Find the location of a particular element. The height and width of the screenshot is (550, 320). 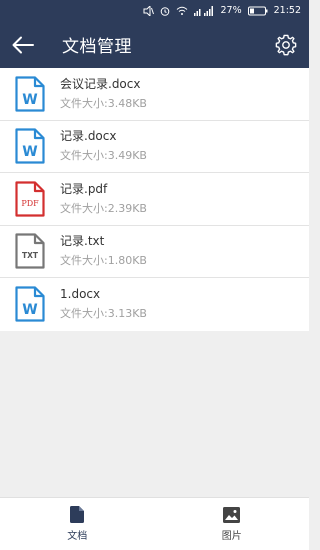

bottom-navigation: 文档 图片 is located at coordinates (154, 523).